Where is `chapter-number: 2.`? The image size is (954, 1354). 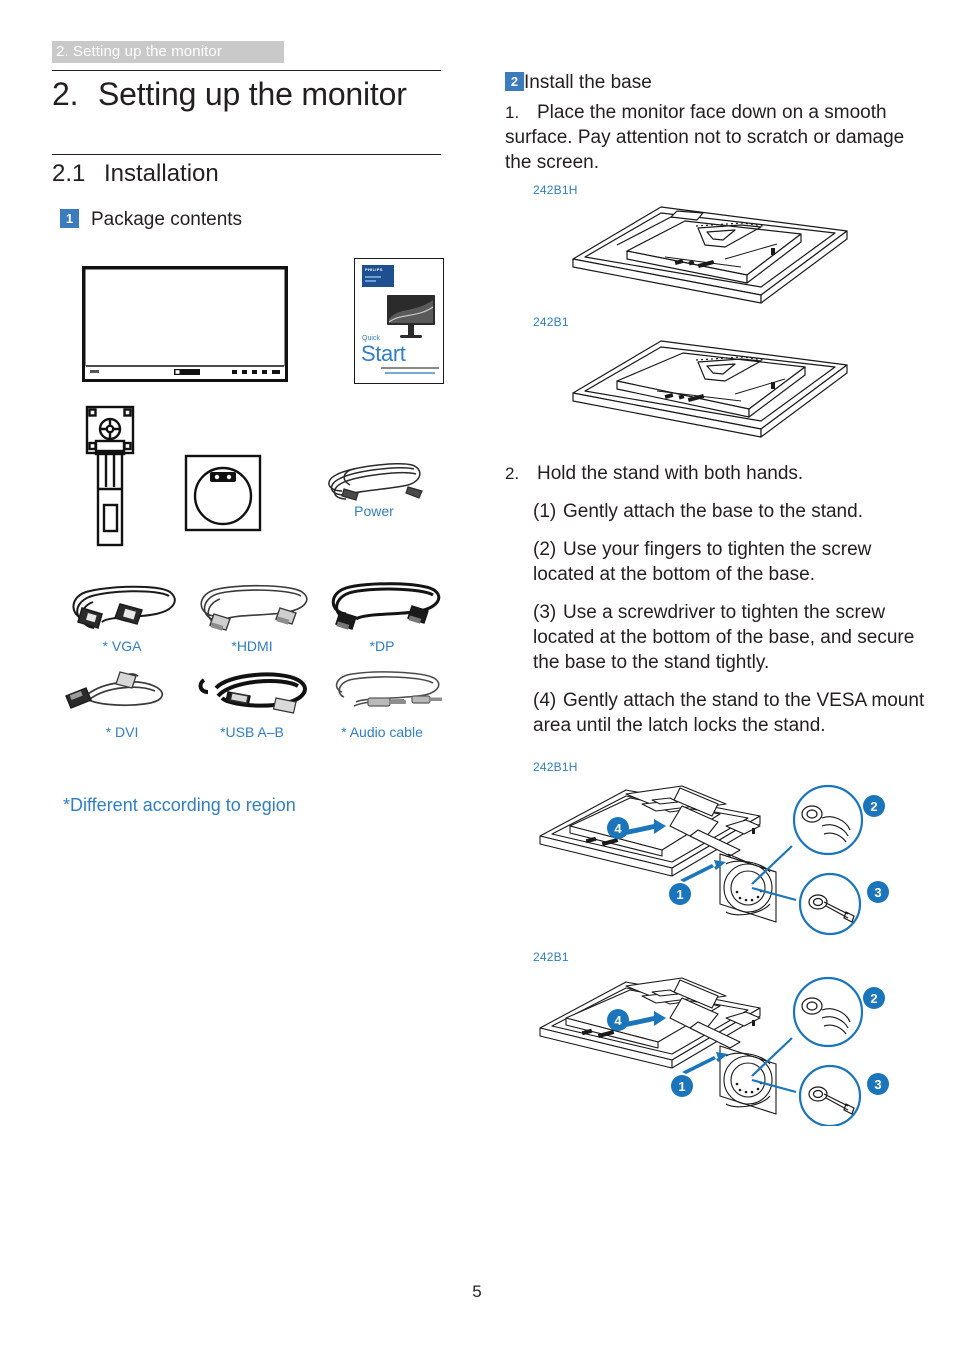
chapter-number: 2. is located at coordinates (65, 94).